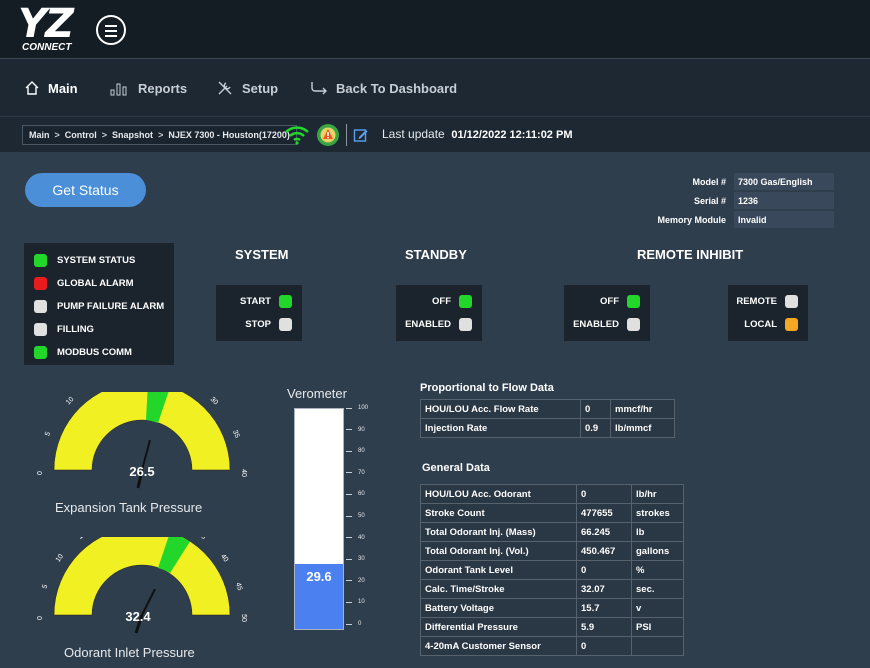 This screenshot has width=870, height=668. I want to click on toggle-label: LOCAL, so click(760, 324).